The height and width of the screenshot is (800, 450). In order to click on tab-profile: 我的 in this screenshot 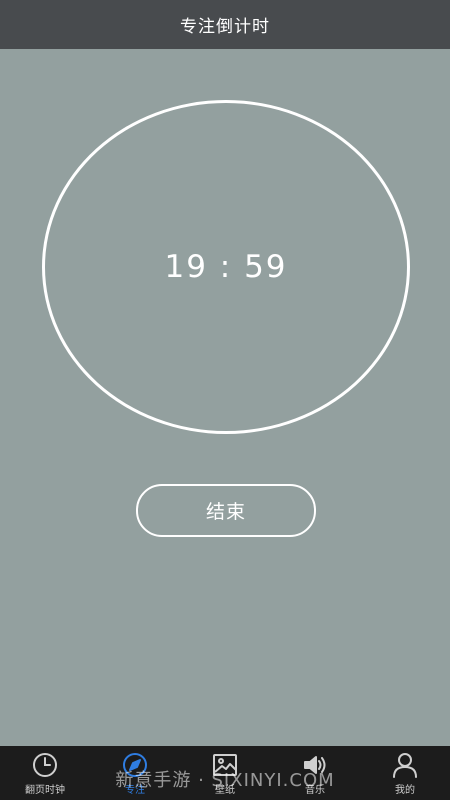, I will do `click(405, 773)`.